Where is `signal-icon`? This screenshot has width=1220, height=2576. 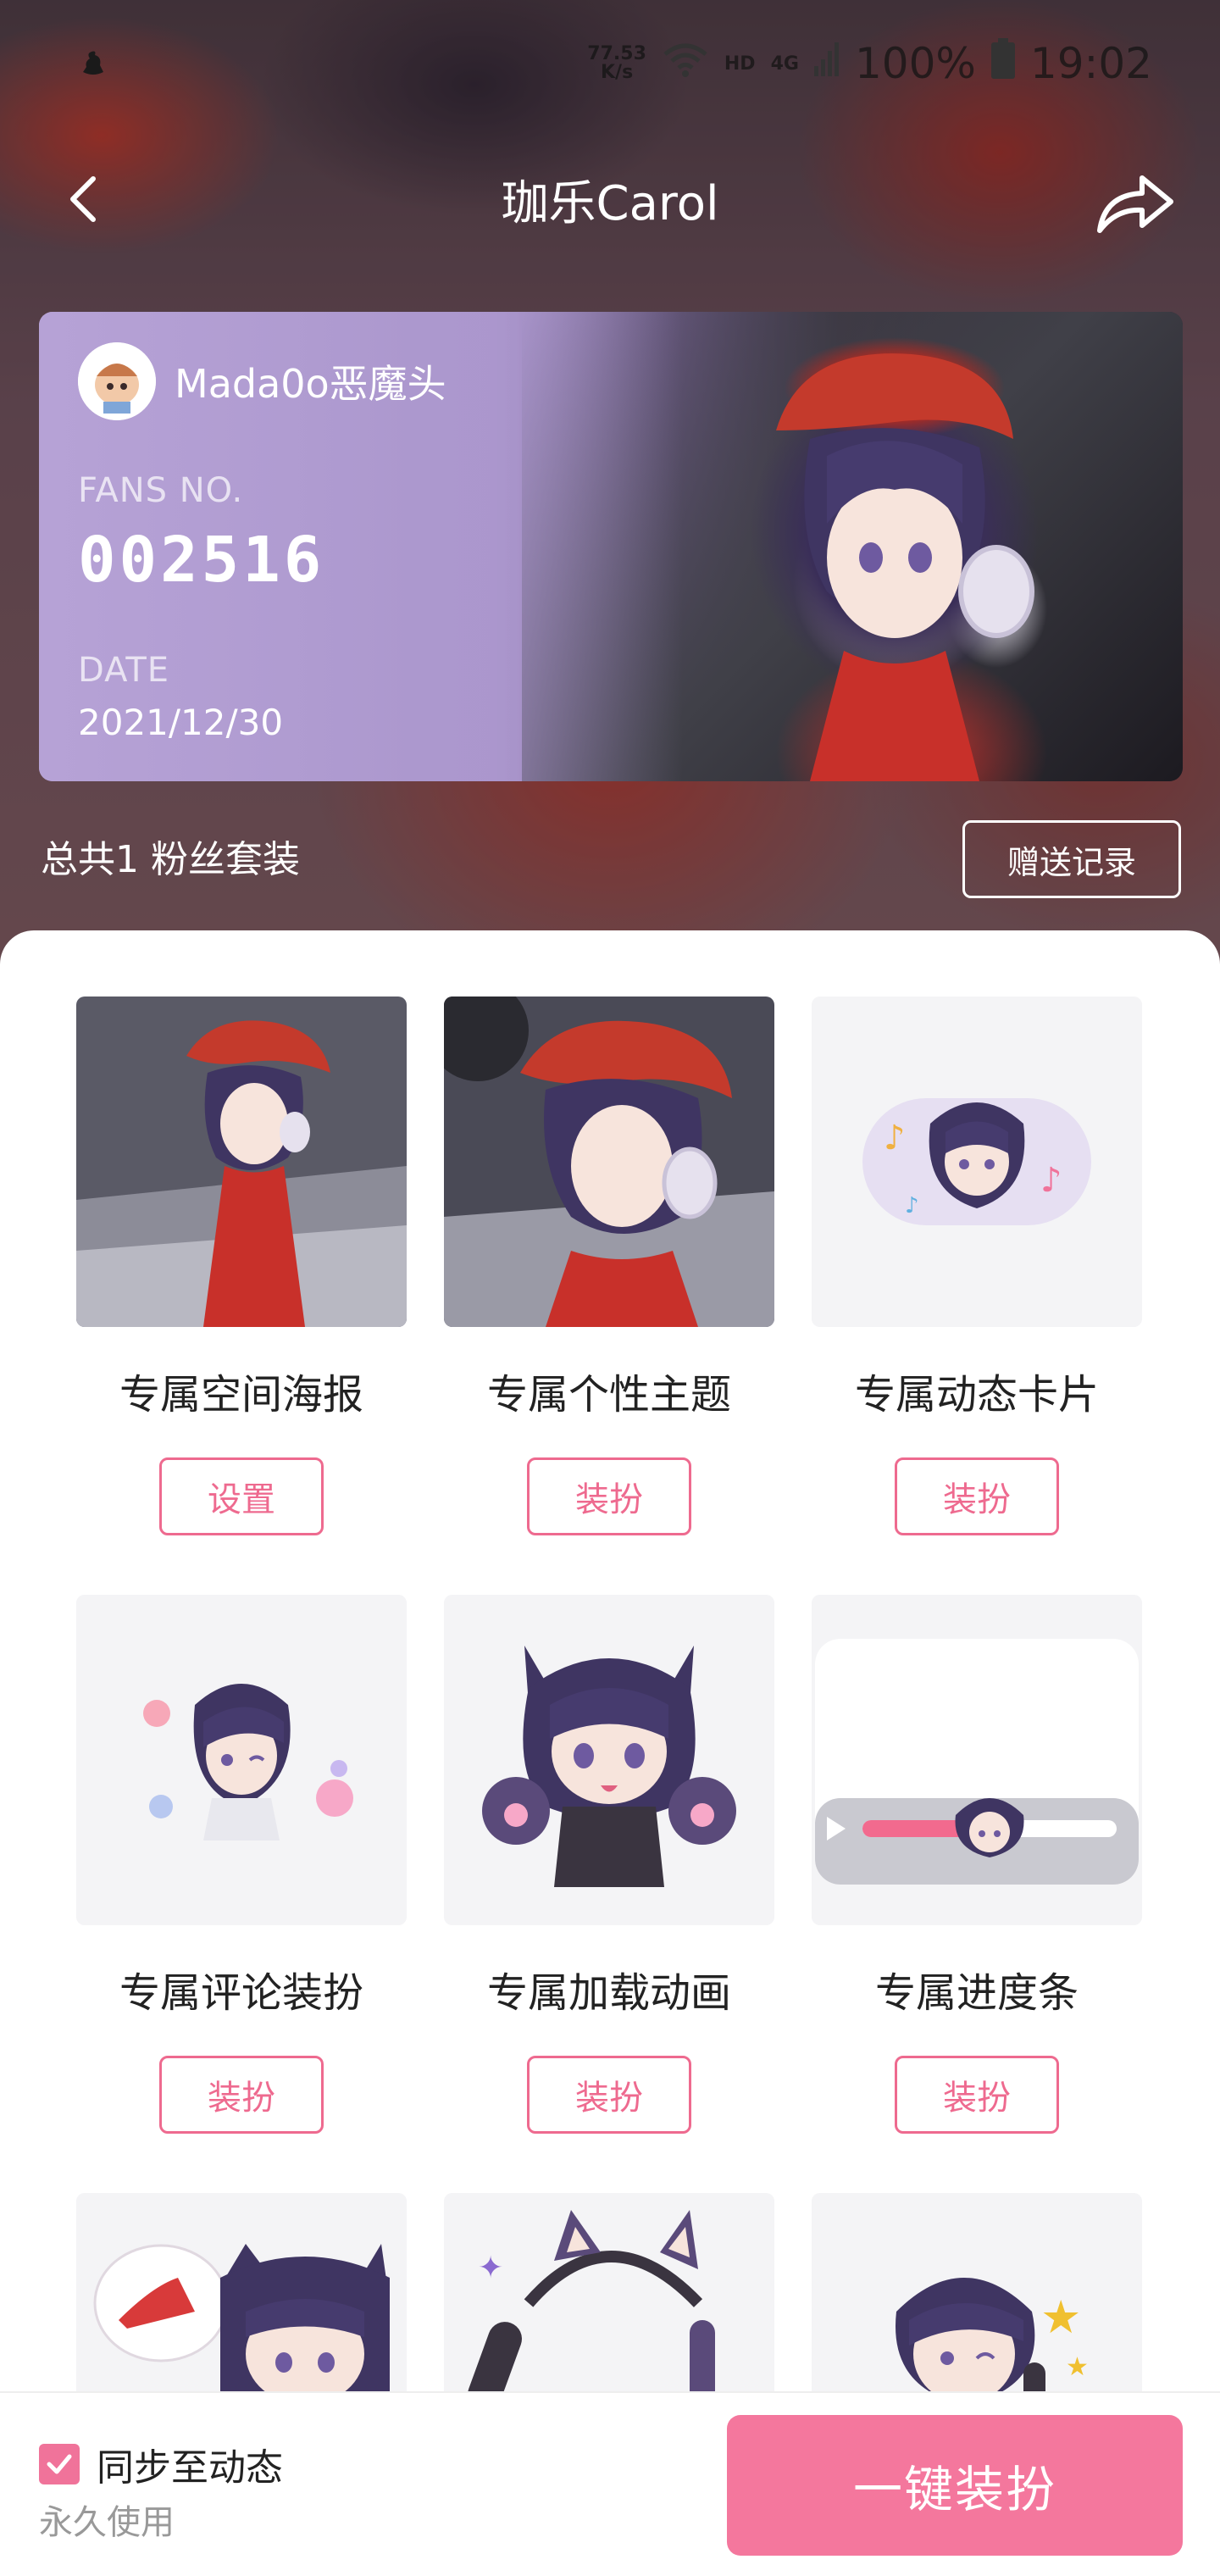 signal-icon is located at coordinates (826, 63).